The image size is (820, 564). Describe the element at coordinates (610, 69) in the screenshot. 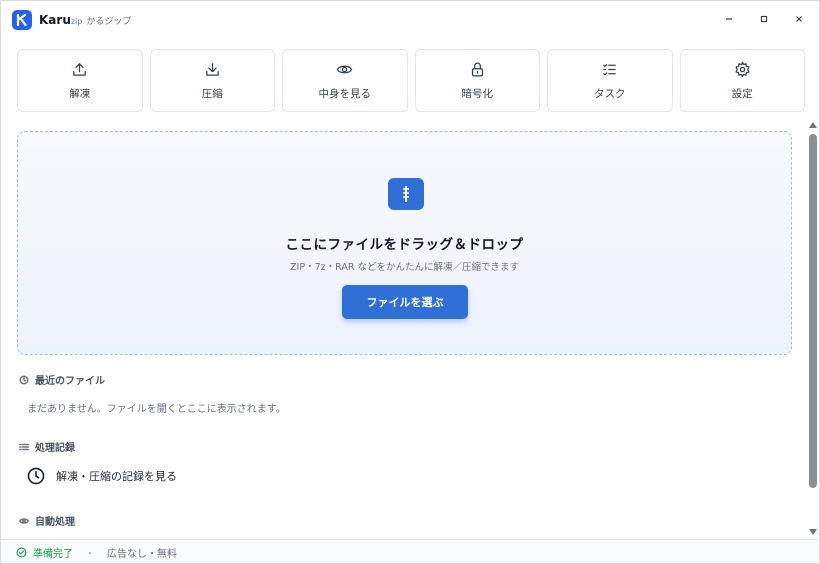

I see `checklist-icon` at that location.